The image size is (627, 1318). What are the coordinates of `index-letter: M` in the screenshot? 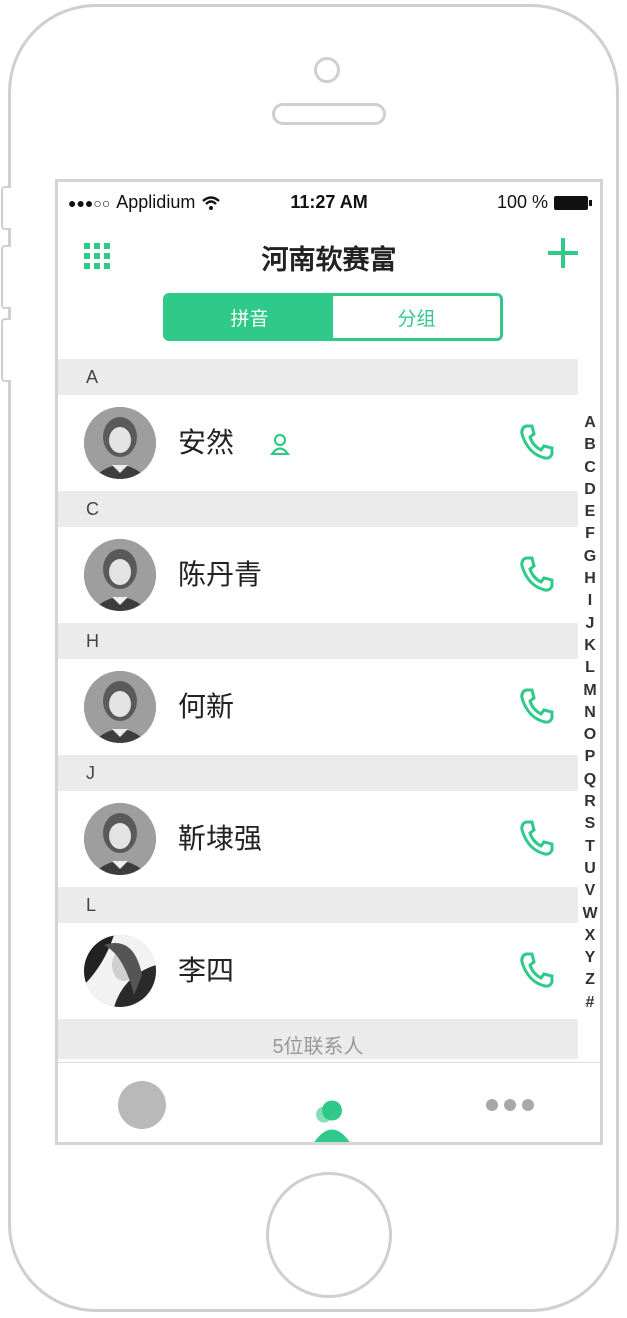 It's located at (590, 691).